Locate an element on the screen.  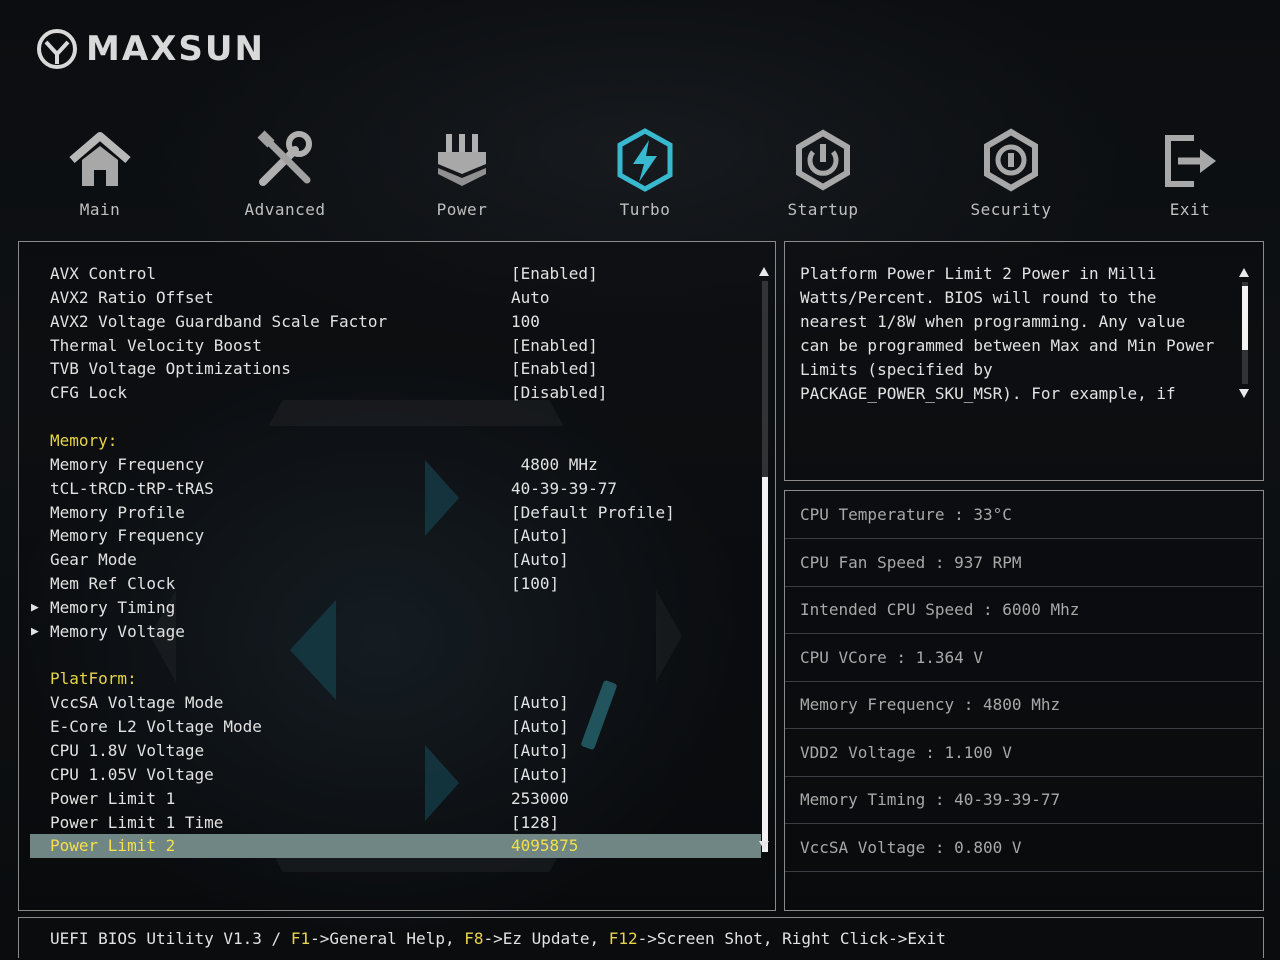
hotkey-f12-desc: ->Screen Shot, Right Click->Exit is located at coordinates (791, 938).